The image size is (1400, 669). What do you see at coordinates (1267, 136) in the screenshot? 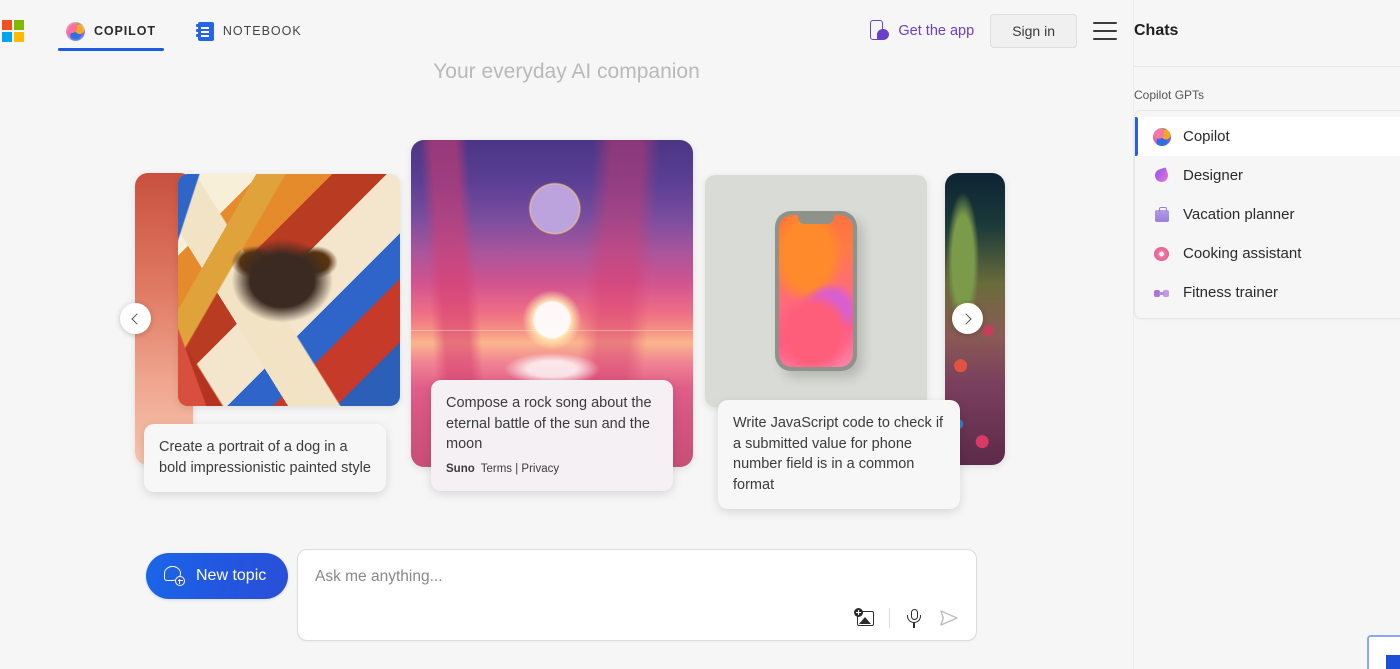
I see `sidebar-item-copilot: Copilot` at bounding box center [1267, 136].